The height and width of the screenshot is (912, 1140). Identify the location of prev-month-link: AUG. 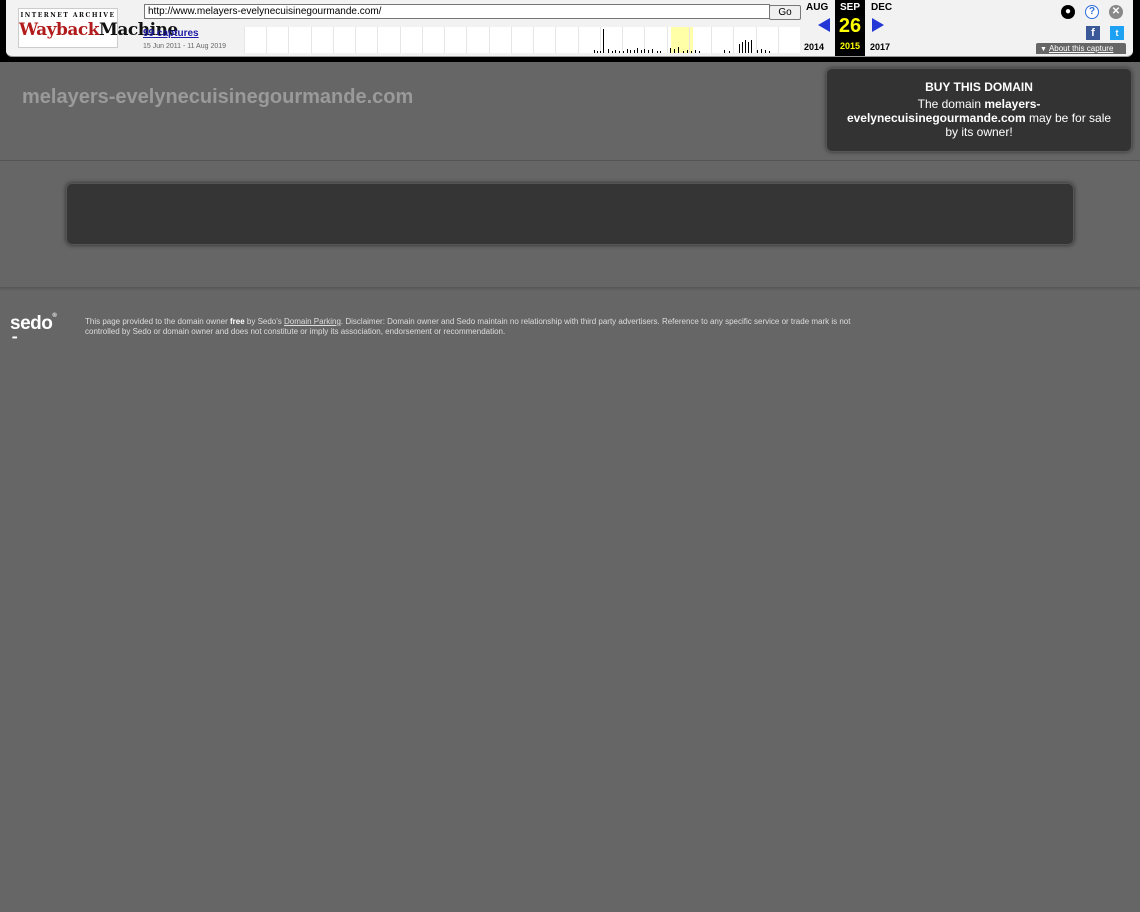
(817, 7).